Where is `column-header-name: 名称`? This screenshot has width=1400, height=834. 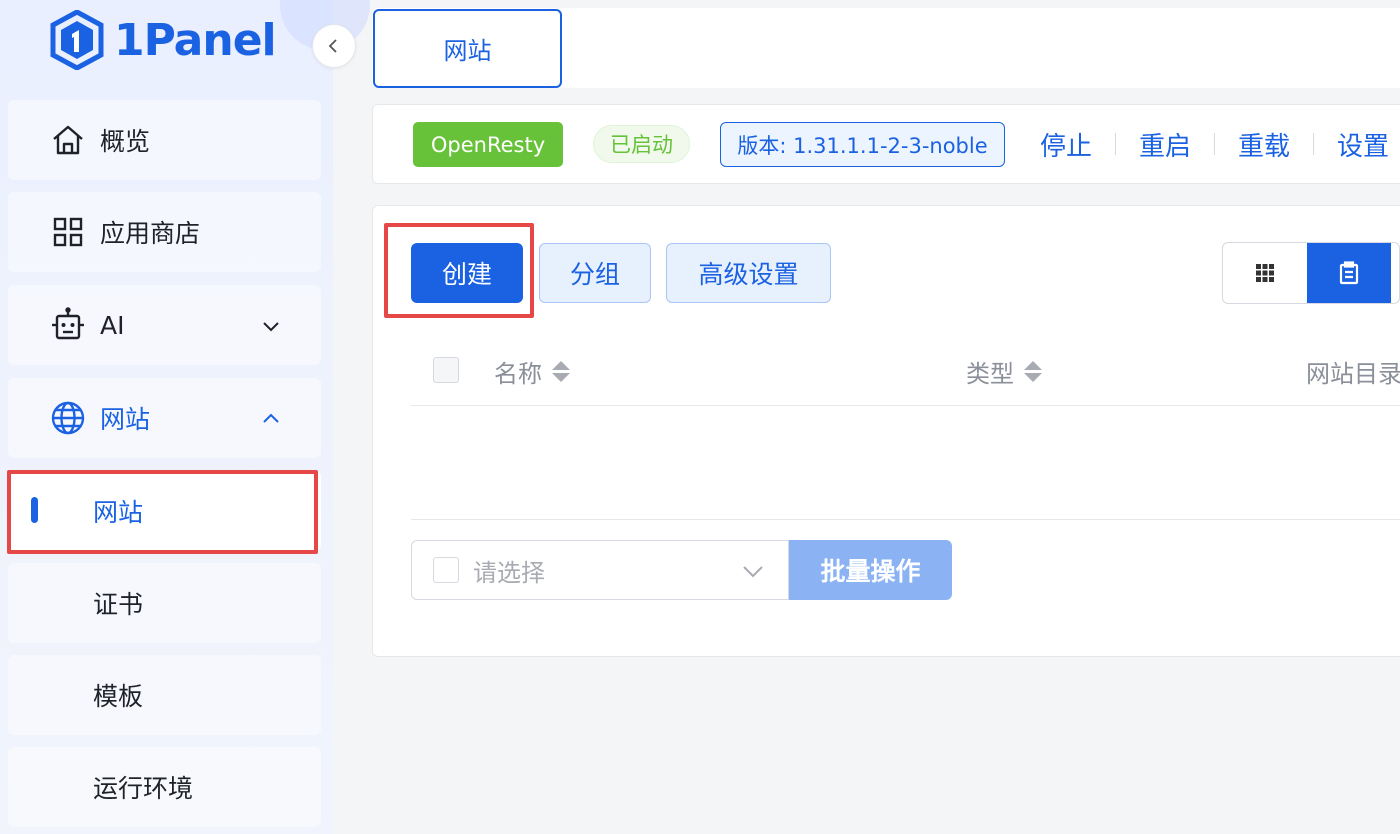
column-header-name: 名称 is located at coordinates (532, 371).